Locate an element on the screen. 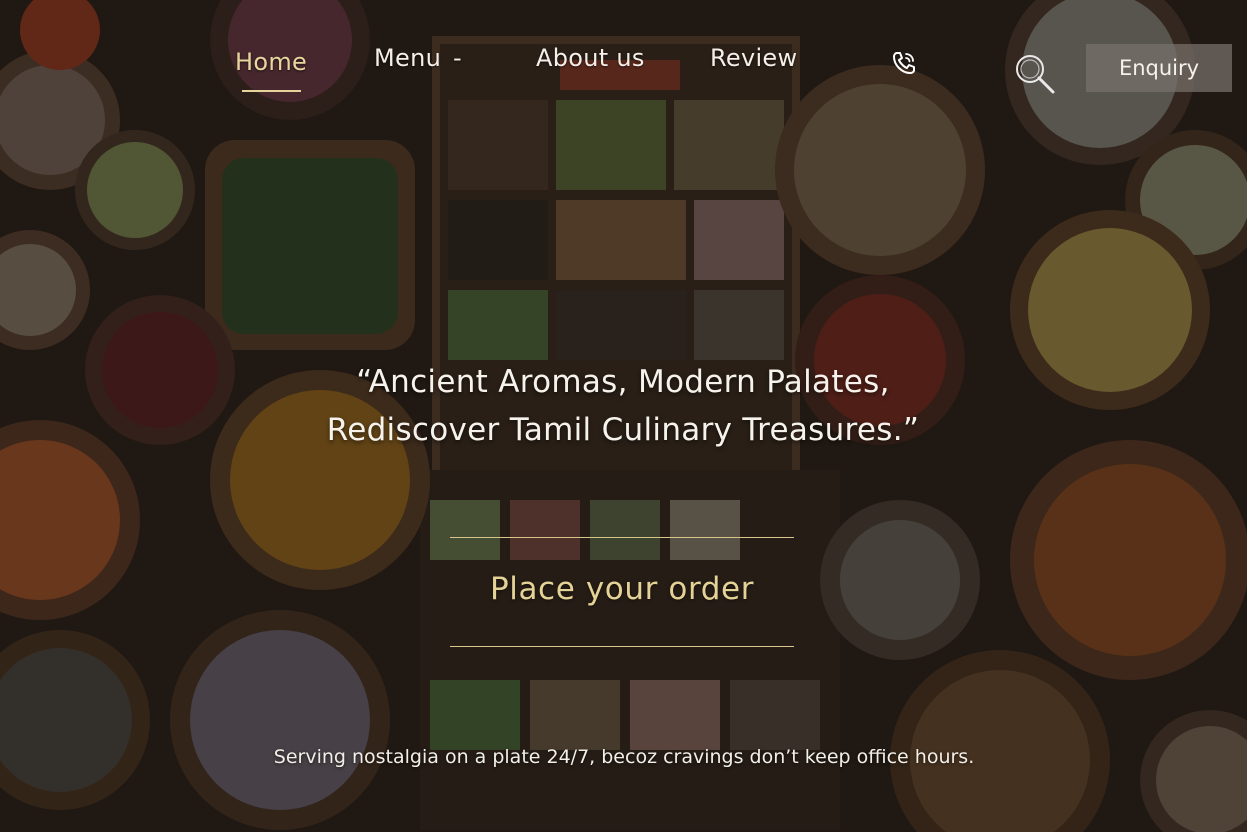 The image size is (1247, 832). nav-item-home: Home is located at coordinates (271, 62).